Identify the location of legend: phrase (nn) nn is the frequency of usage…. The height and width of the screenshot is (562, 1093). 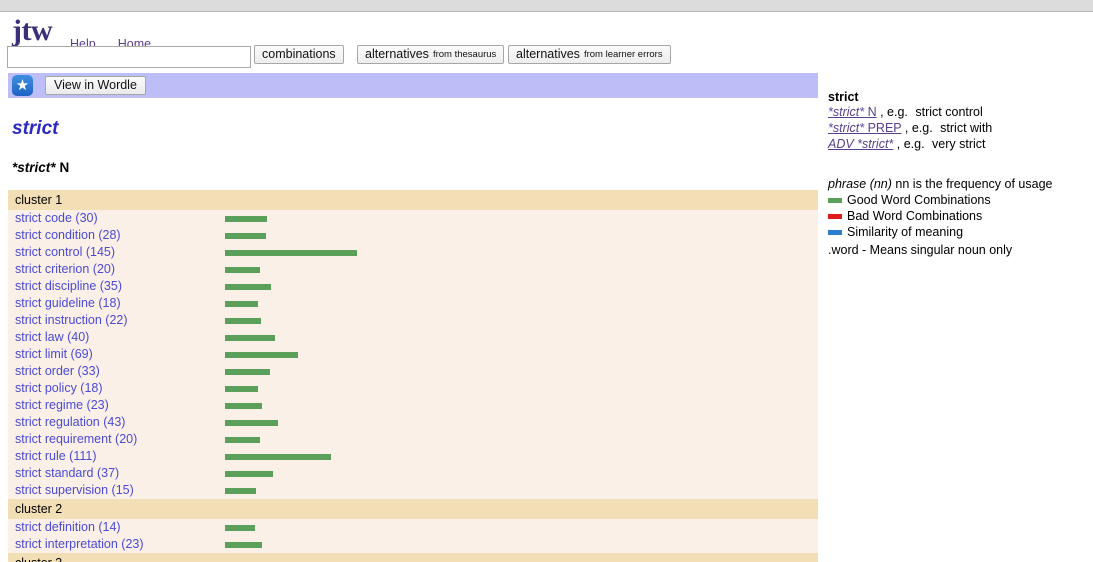
(960, 217).